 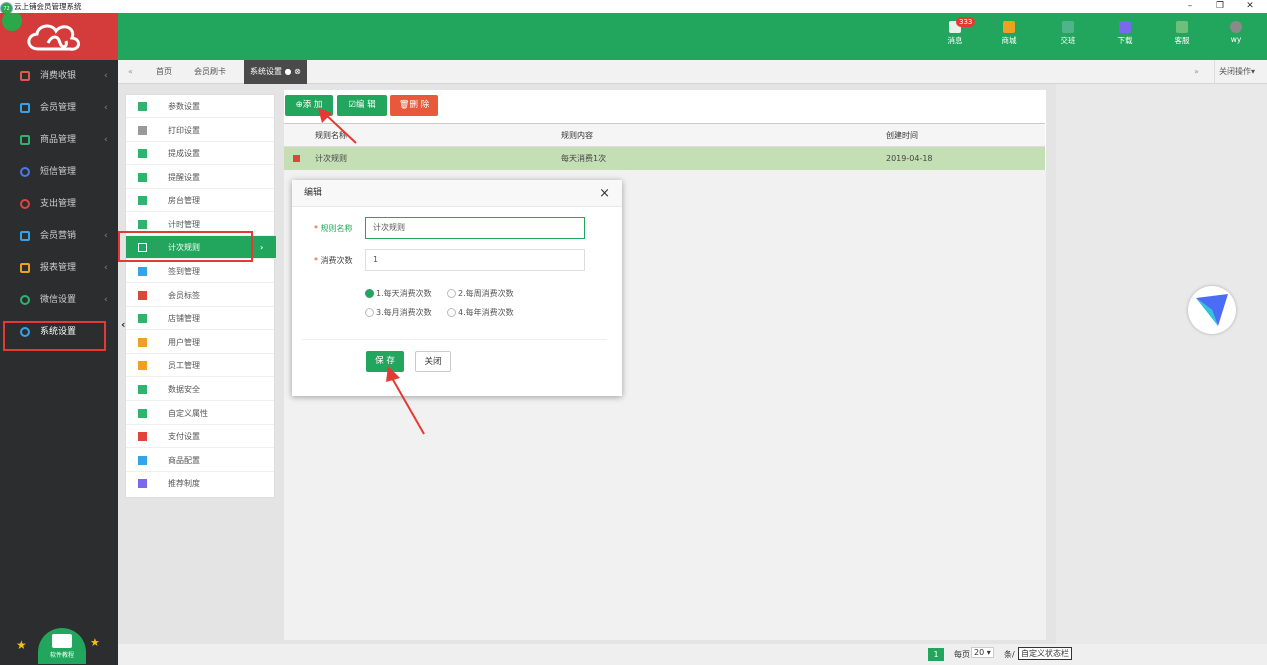 I want to click on tab-system-settings: 系统设置 ● ⊗, so click(x=275, y=72).